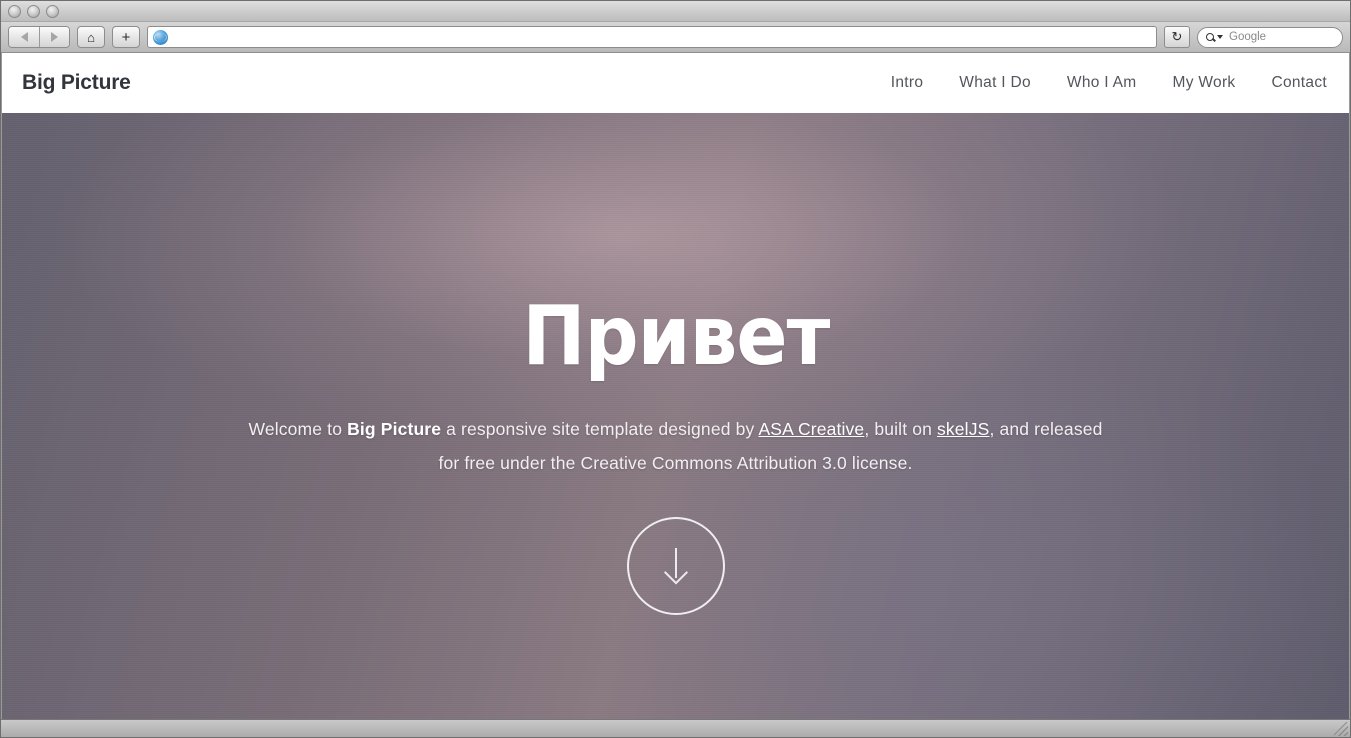  I want to click on chevron-right-icon, so click(54, 37).